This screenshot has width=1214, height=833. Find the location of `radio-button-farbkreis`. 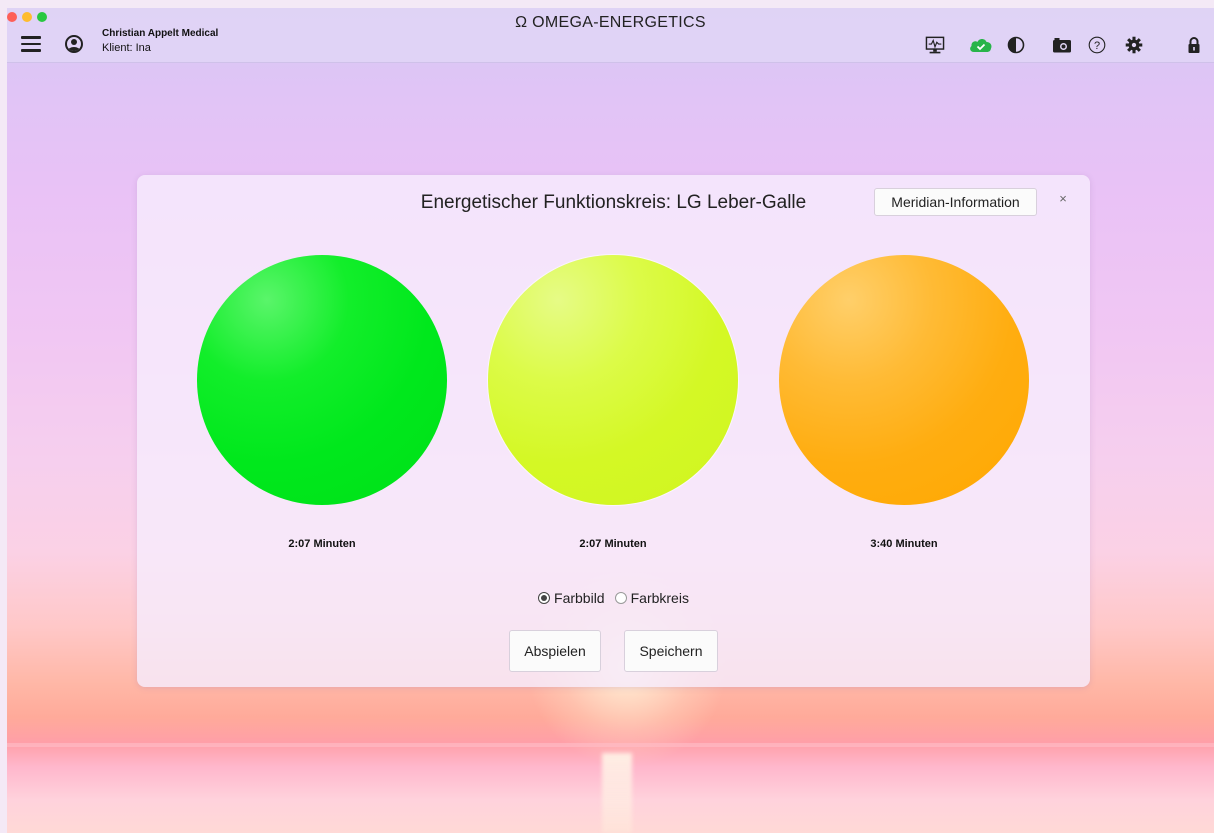

radio-button-farbkreis is located at coordinates (620, 598).